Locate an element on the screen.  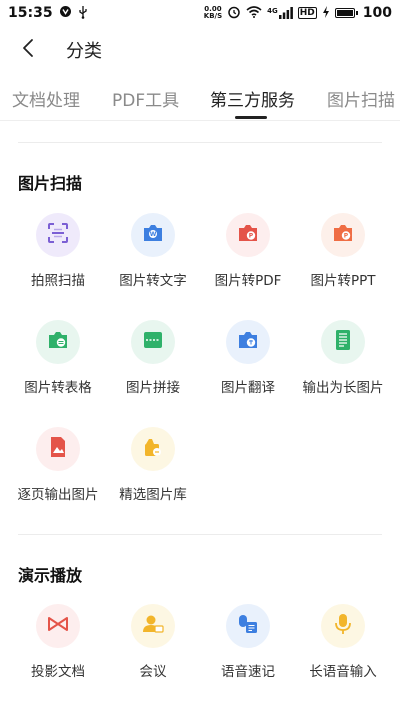
voice-note-icon is located at coordinates (248, 626).